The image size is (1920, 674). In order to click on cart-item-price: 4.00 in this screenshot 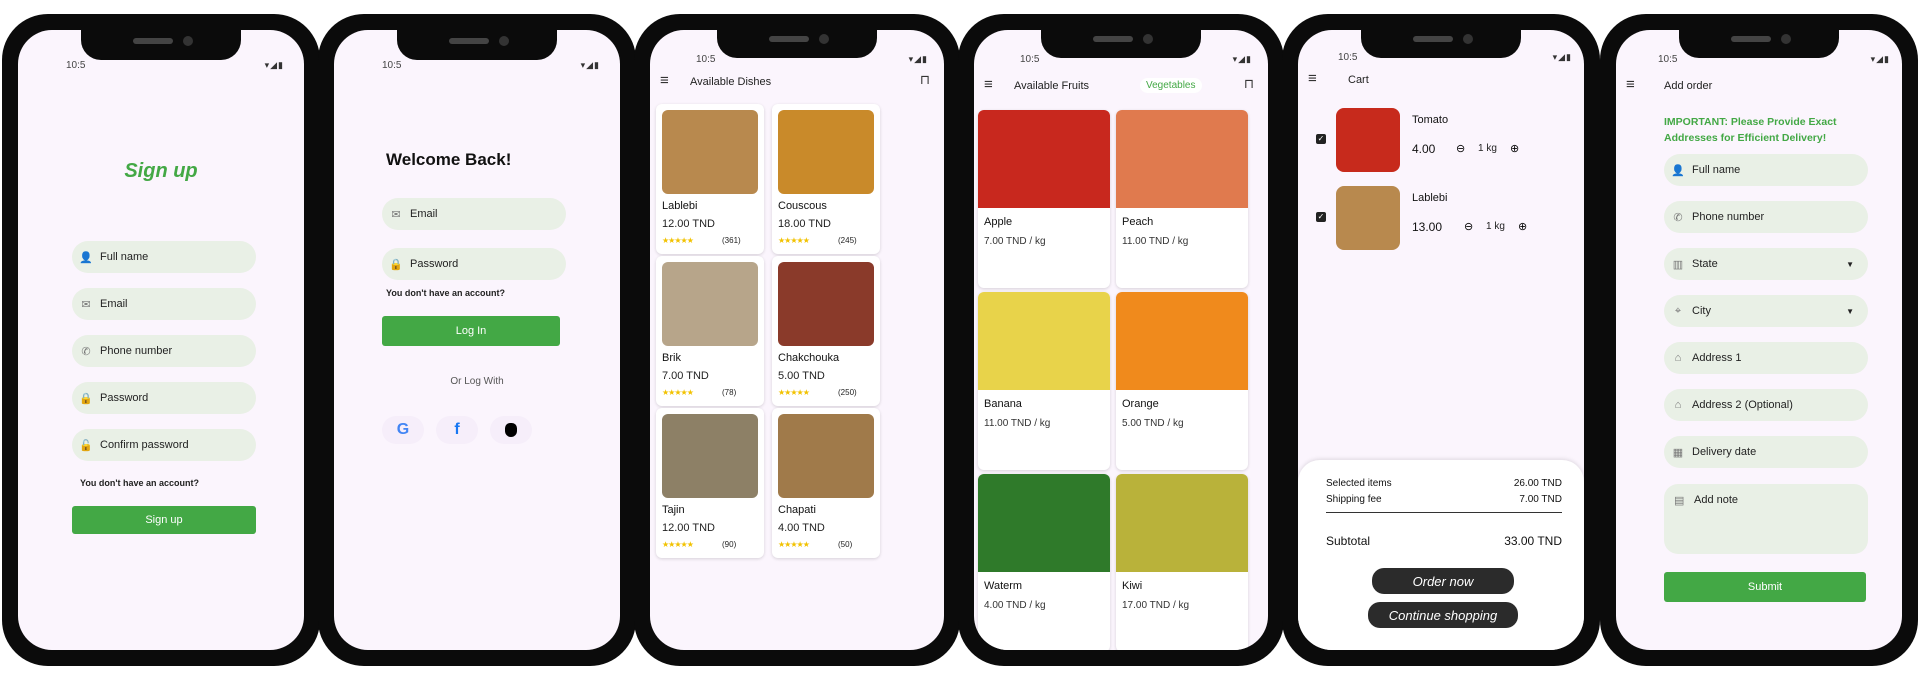, I will do `click(1424, 149)`.